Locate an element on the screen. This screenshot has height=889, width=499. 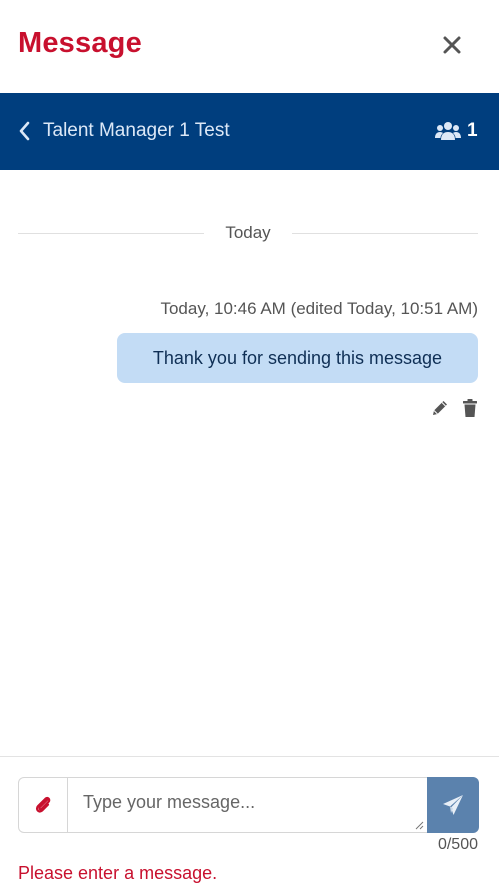
users-icon is located at coordinates (448, 131).